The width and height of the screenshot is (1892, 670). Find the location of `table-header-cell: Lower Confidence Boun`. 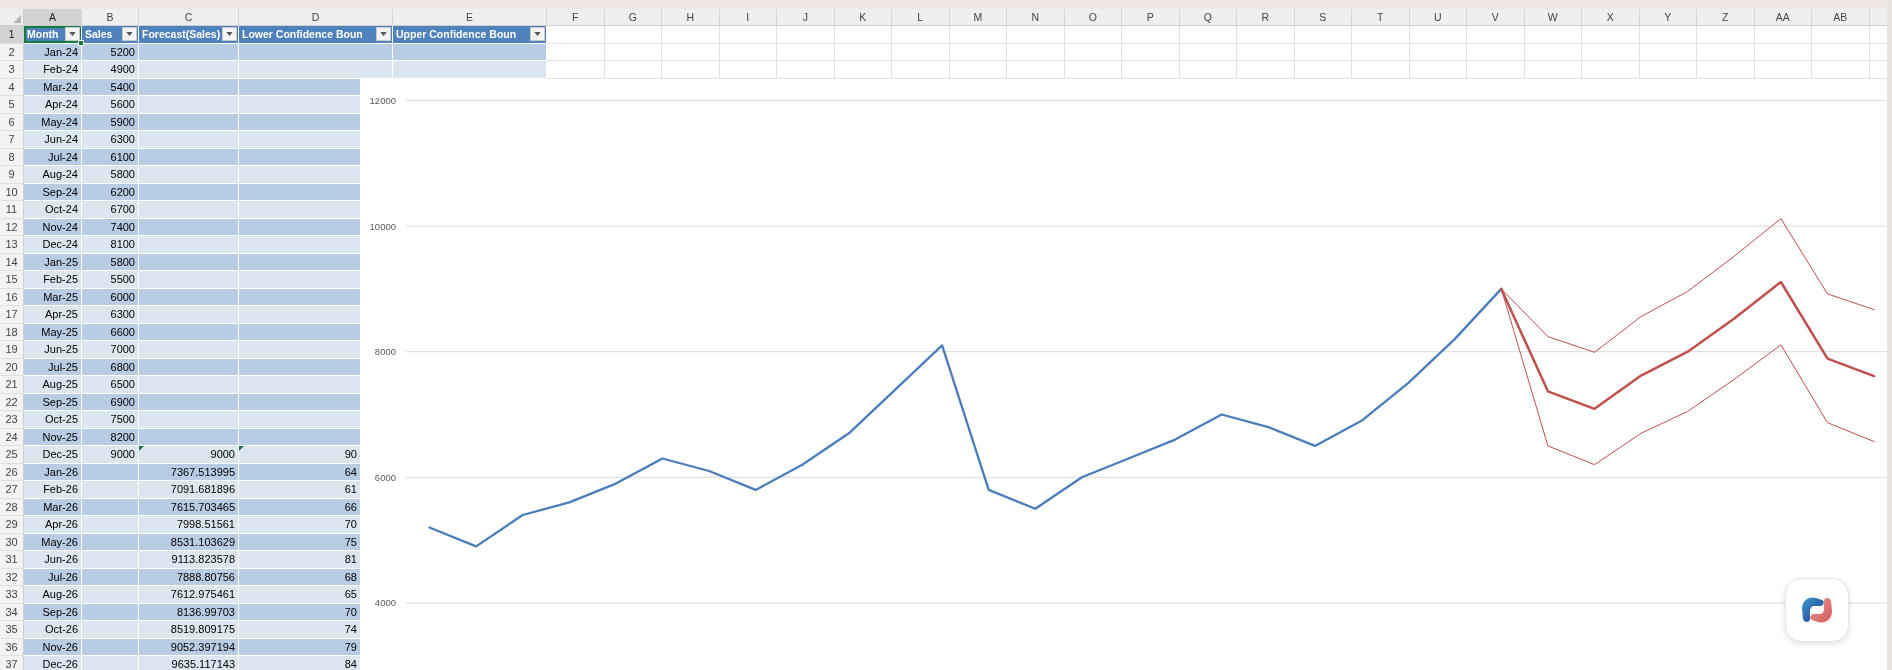

table-header-cell: Lower Confidence Boun is located at coordinates (316, 35).